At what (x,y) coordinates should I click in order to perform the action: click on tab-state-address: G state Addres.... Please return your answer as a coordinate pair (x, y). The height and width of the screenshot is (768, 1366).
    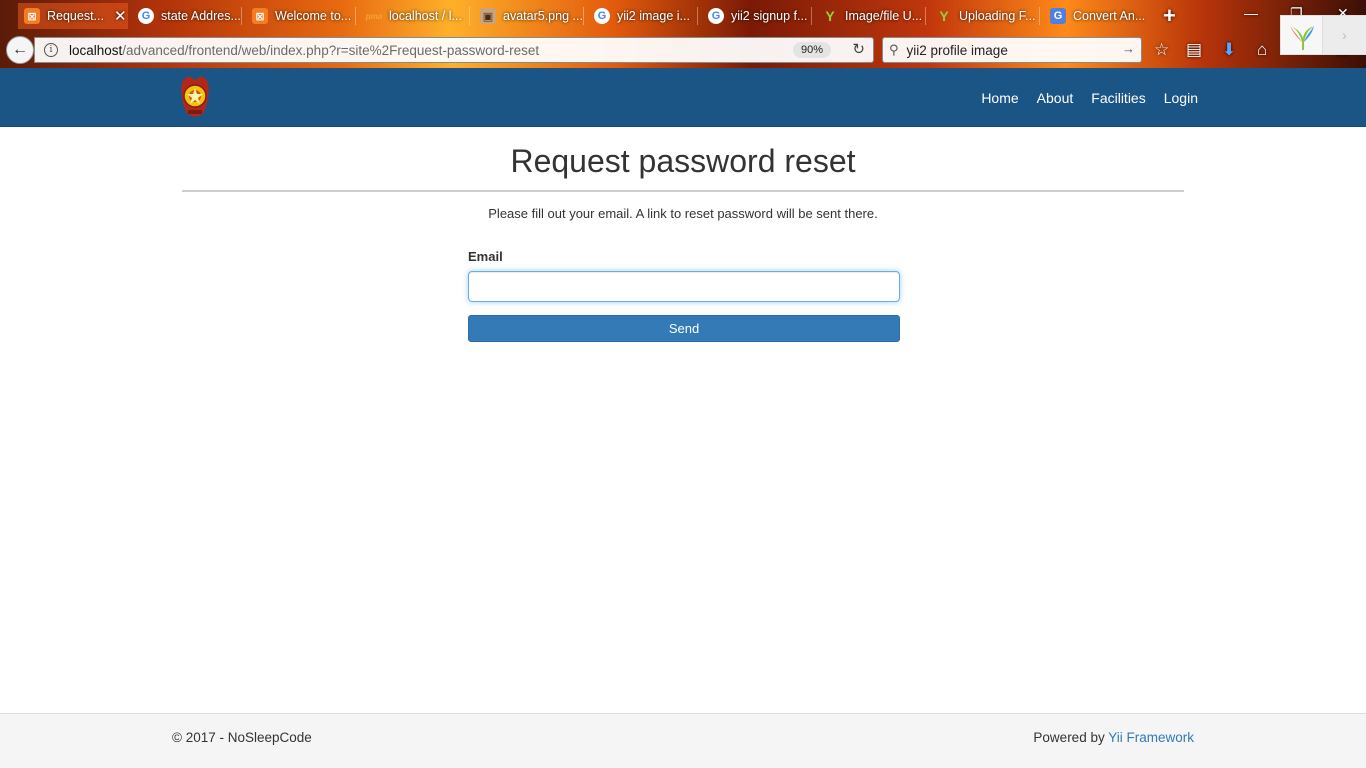
    Looking at the image, I should click on (187, 16).